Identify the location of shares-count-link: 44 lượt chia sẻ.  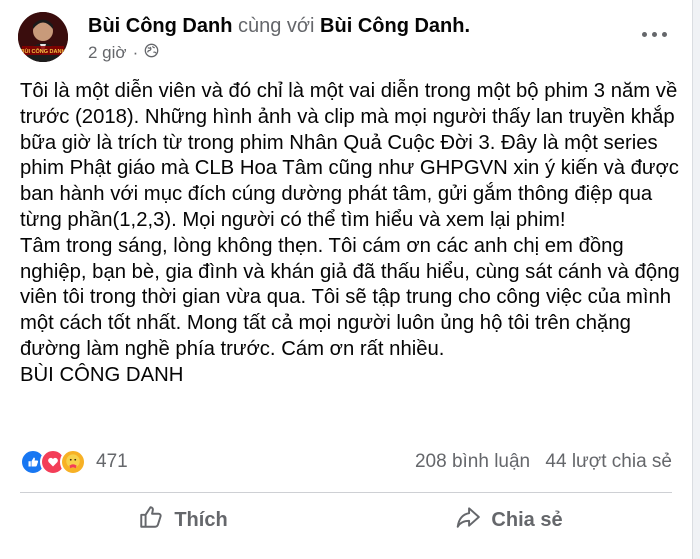
(608, 461).